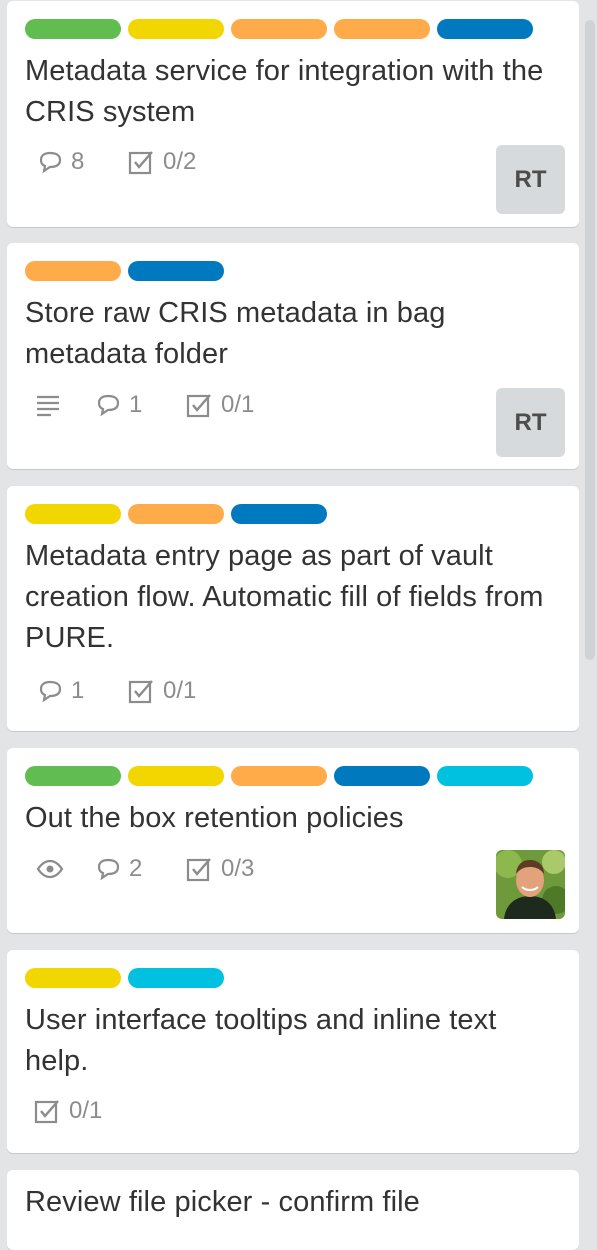 Image resolution: width=597 pixels, height=1250 pixels. I want to click on card-title: Out the box retention policies, so click(214, 818).